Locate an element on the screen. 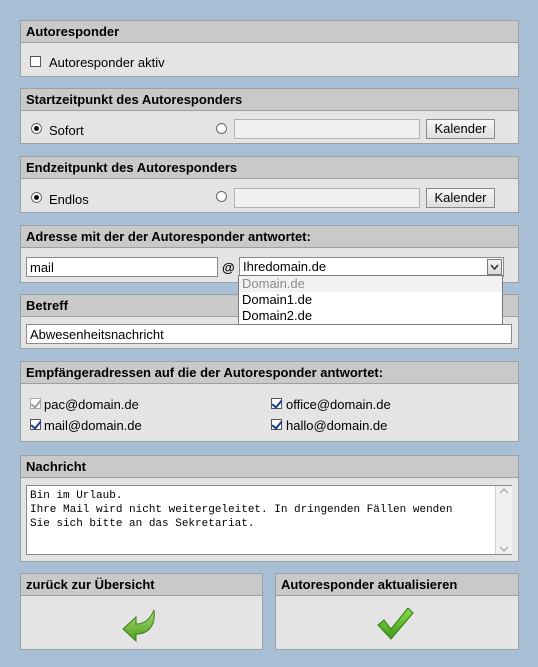 Image resolution: width=538 pixels, height=667 pixels. back-panel: zurück zur Übersicht is located at coordinates (141, 611).